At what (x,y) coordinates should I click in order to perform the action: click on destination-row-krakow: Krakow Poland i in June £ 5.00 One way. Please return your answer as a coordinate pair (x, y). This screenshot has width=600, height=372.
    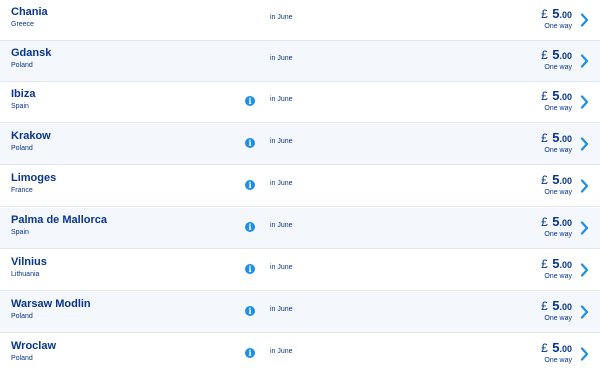
    Looking at the image, I should click on (300, 144).